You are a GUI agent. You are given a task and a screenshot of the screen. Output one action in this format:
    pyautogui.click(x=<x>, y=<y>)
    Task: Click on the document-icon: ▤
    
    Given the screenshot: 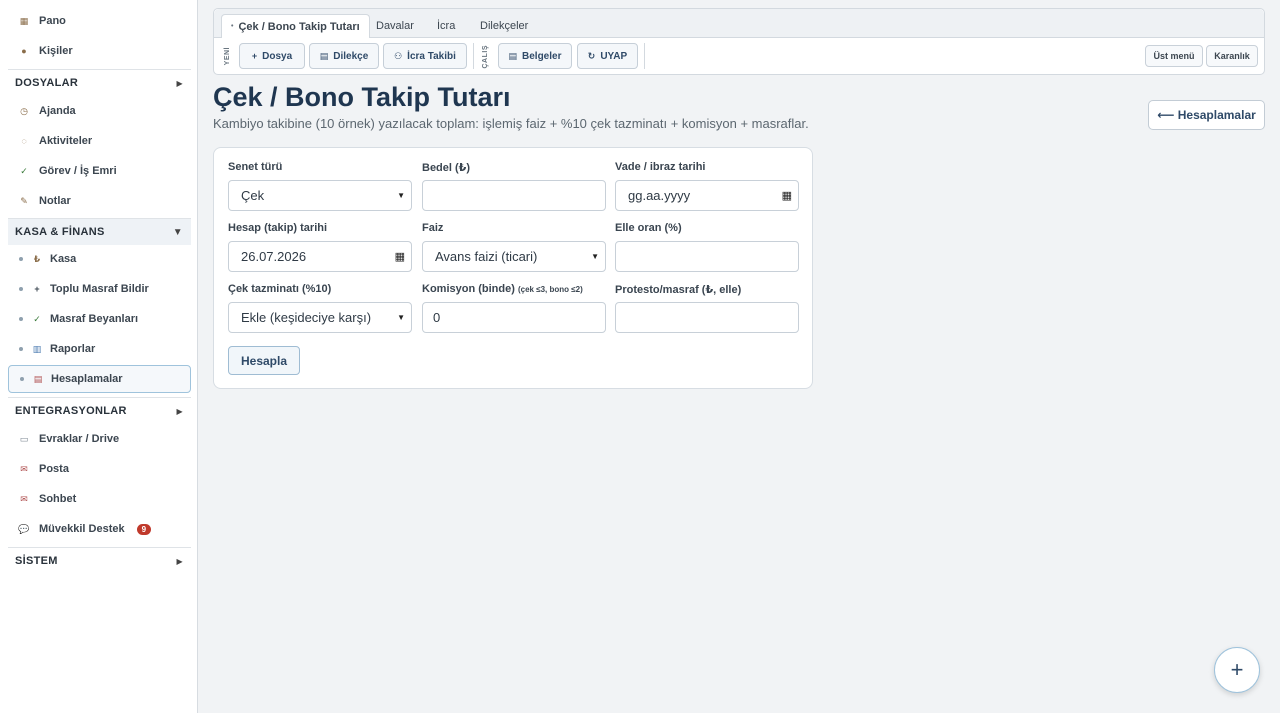 What is the action you would take?
    pyautogui.click(x=324, y=55)
    